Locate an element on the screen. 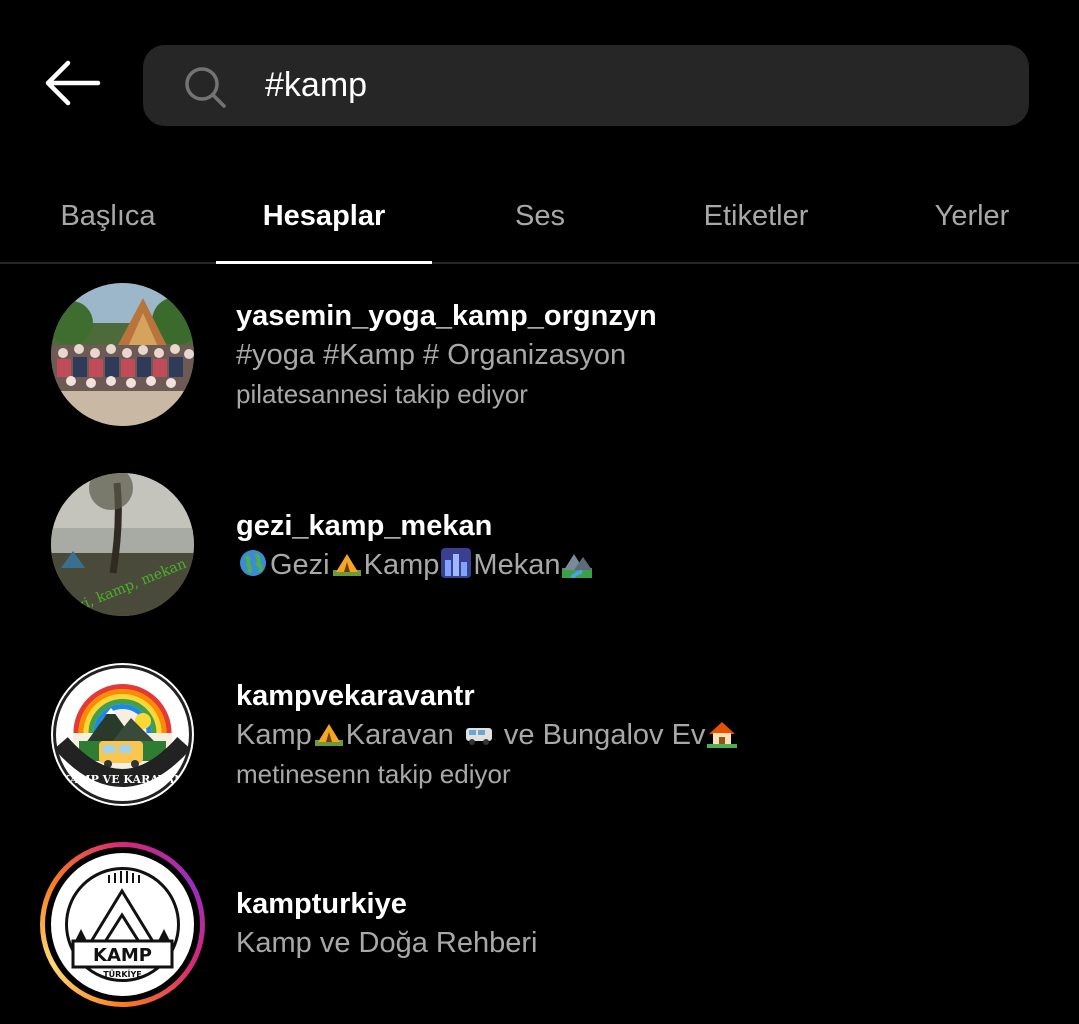 This screenshot has width=1079, height=1024. avatar: KAMP VE KARAVAN is located at coordinates (122, 734).